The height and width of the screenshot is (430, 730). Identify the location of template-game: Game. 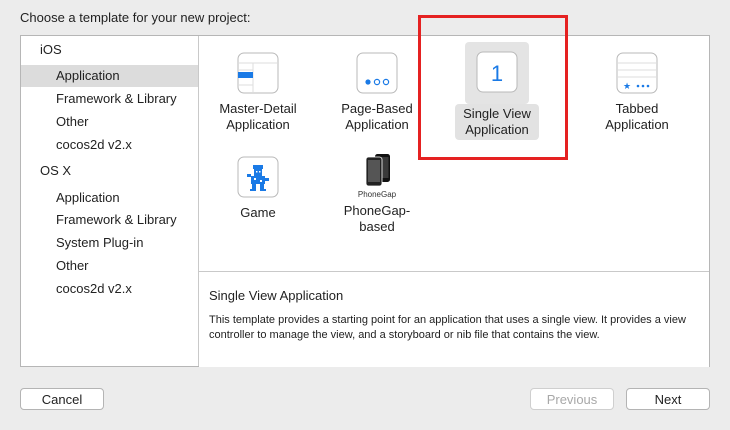
(258, 189).